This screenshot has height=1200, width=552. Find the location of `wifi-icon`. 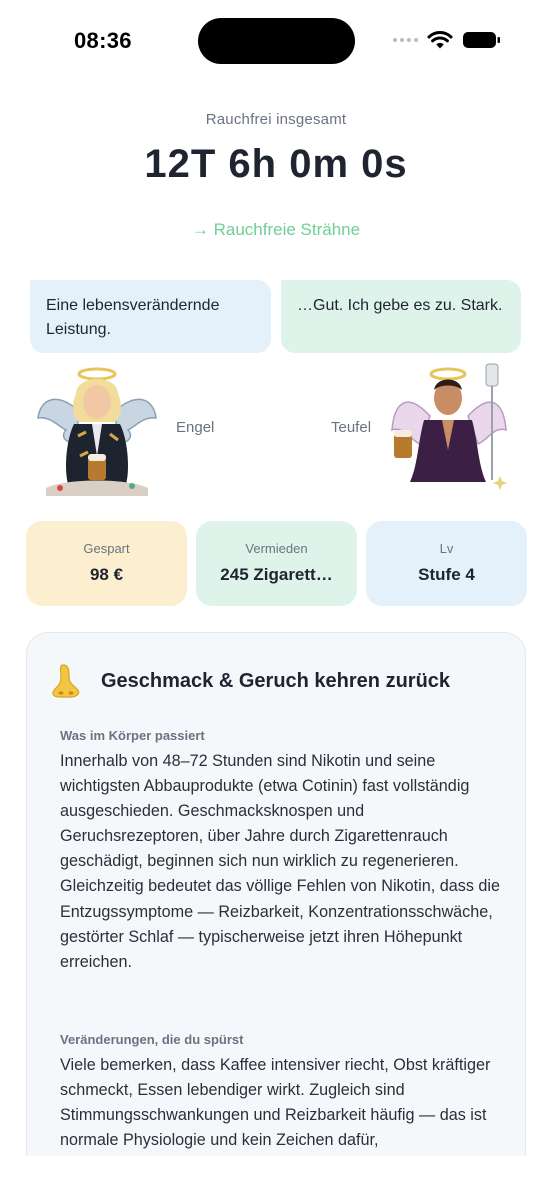

wifi-icon is located at coordinates (440, 40).